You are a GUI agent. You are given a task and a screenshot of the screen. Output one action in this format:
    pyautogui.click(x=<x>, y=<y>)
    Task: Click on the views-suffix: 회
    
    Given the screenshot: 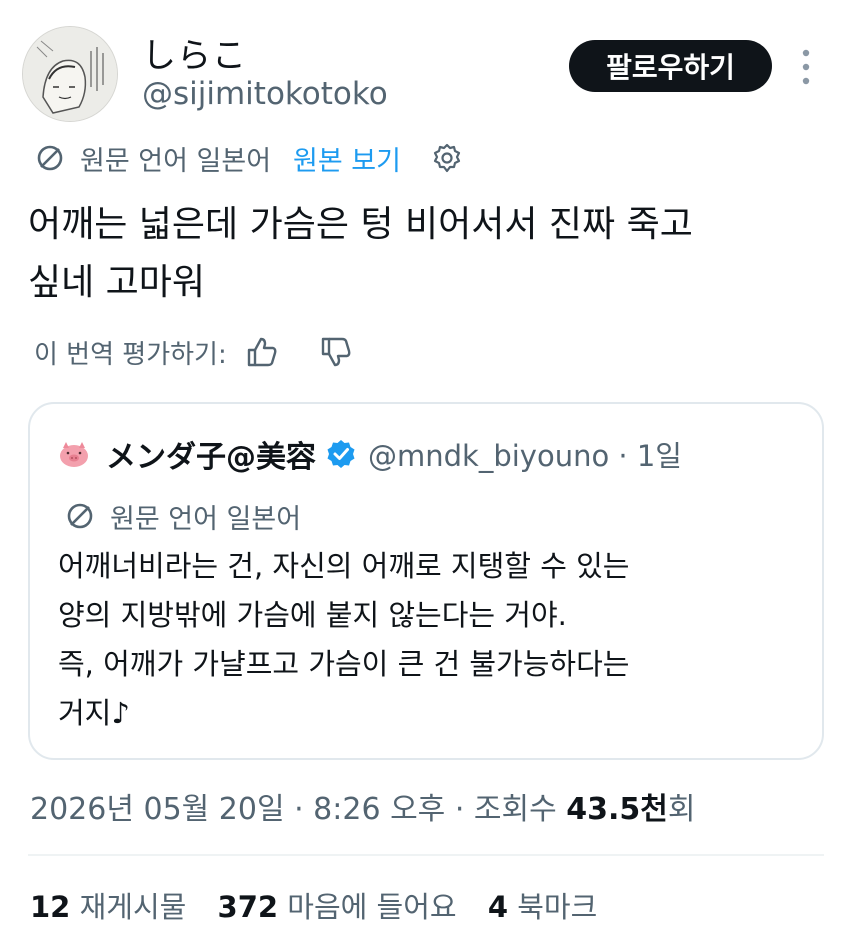 What is the action you would take?
    pyautogui.click(x=681, y=809)
    